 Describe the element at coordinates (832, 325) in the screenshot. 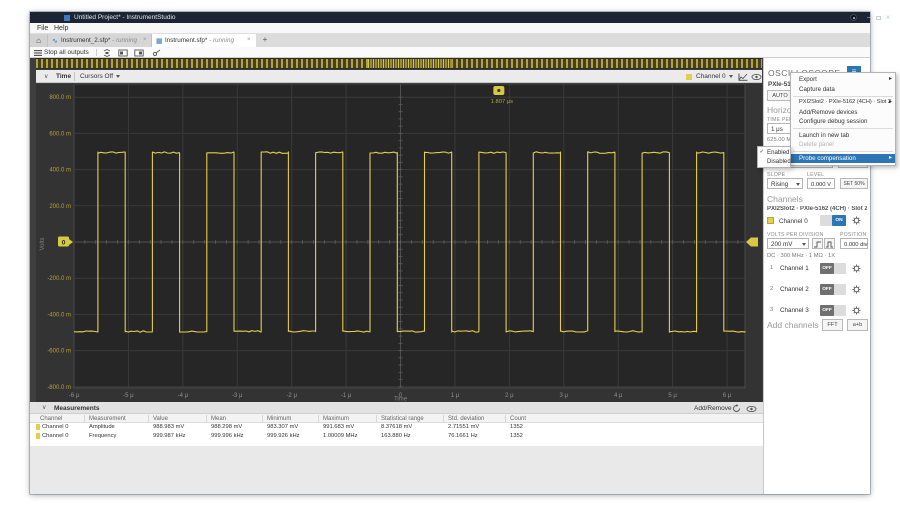

I see `add-fft-button: FFT` at that location.